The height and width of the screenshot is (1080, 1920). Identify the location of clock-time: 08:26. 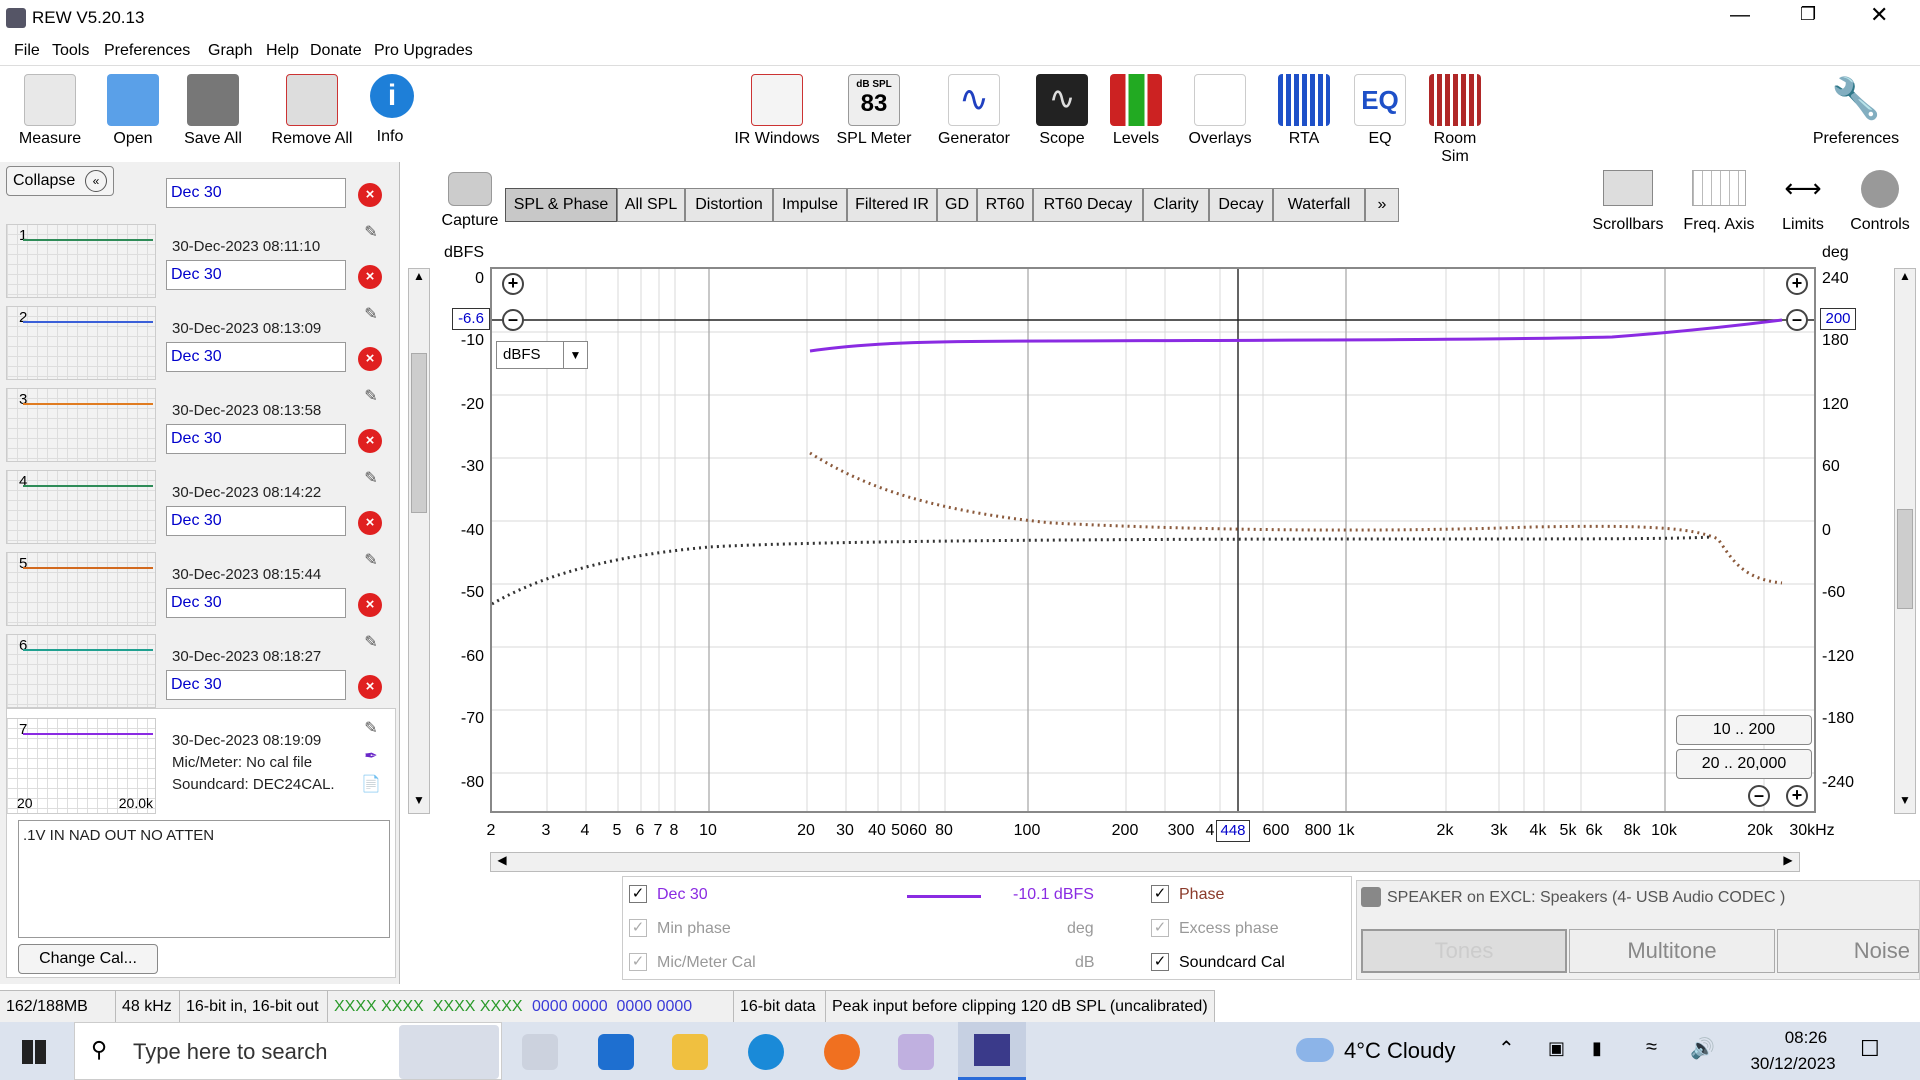
(1806, 1038).